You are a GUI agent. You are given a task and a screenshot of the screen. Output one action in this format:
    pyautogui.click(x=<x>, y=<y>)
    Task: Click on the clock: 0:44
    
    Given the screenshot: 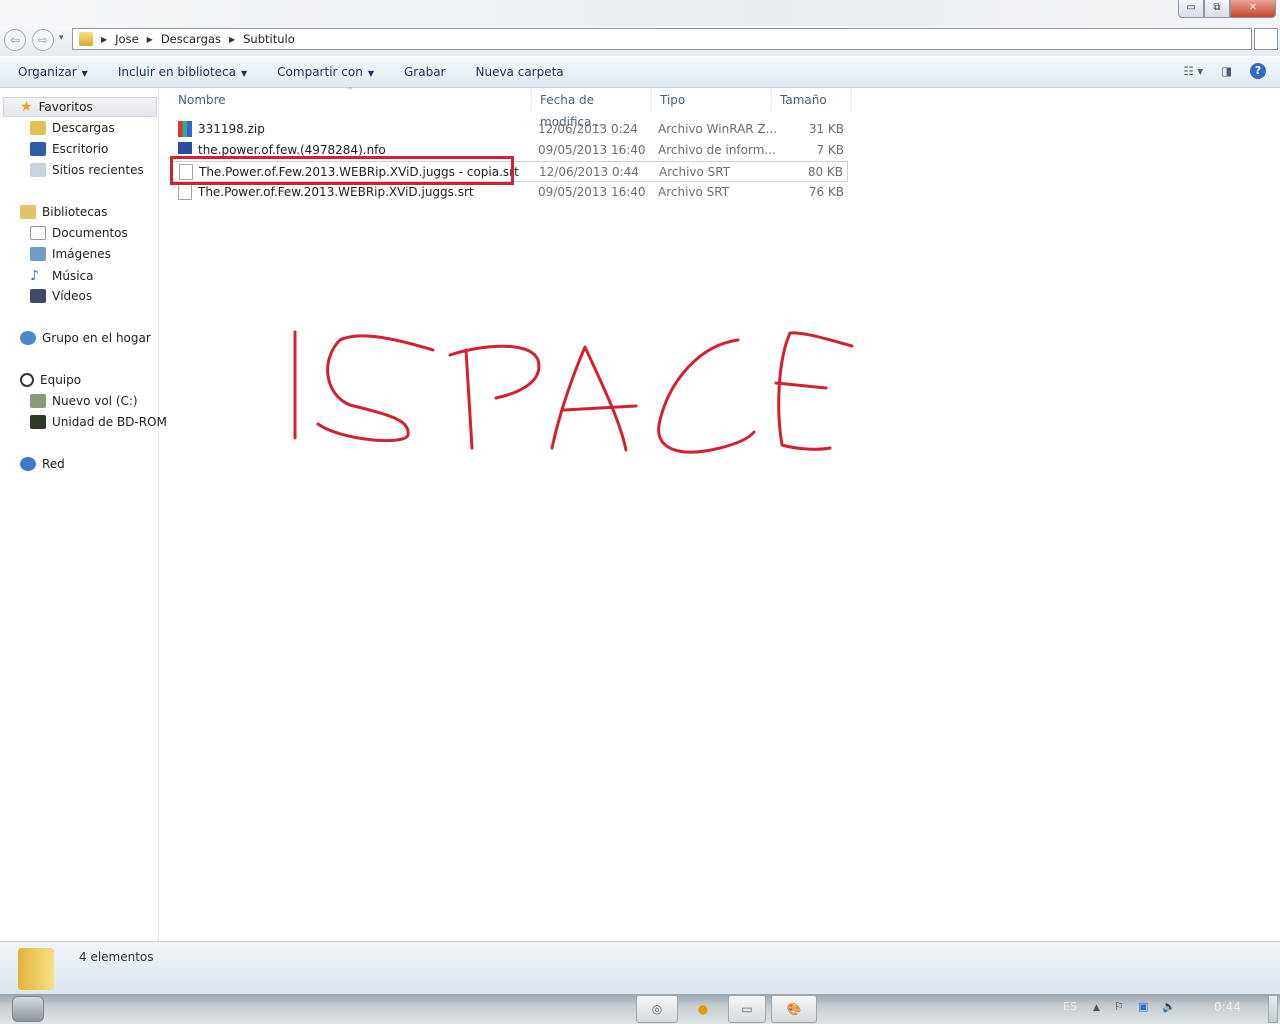 What is the action you would take?
    pyautogui.click(x=1227, y=1007)
    